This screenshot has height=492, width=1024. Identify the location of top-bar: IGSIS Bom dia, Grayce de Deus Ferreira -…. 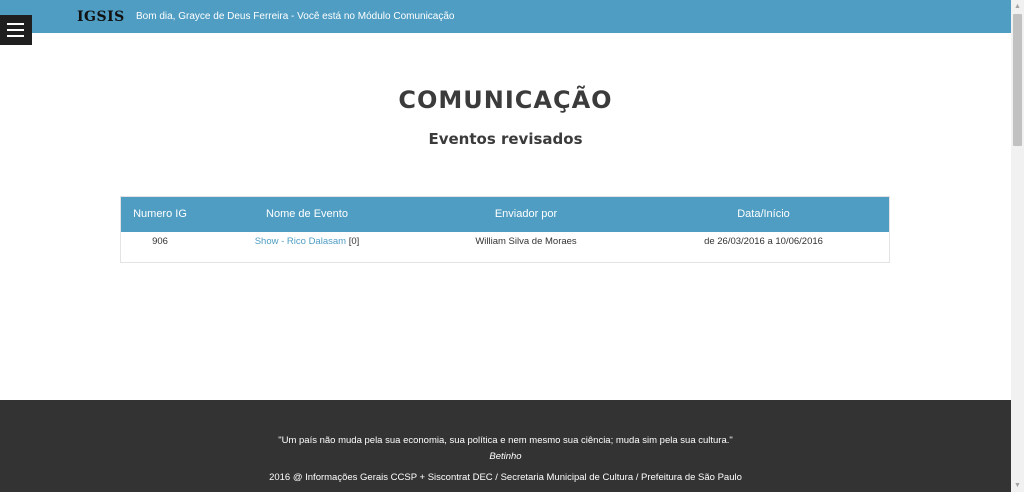
(505, 16).